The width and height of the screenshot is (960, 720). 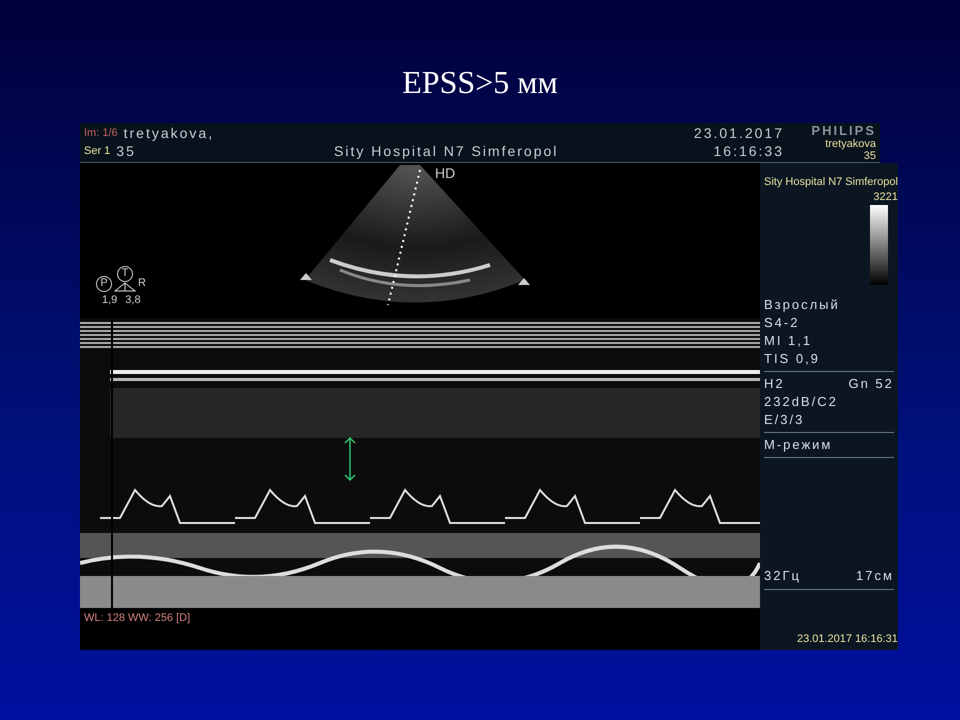 I want to click on image-number: Im: 1/6, so click(x=101, y=133).